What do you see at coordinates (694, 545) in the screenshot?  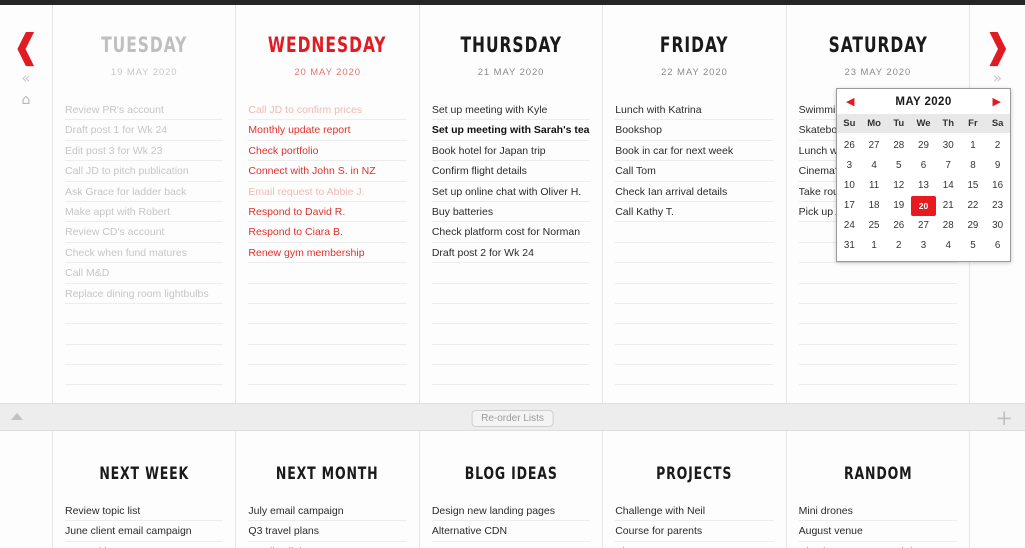 I see `list-item: Piano` at bounding box center [694, 545].